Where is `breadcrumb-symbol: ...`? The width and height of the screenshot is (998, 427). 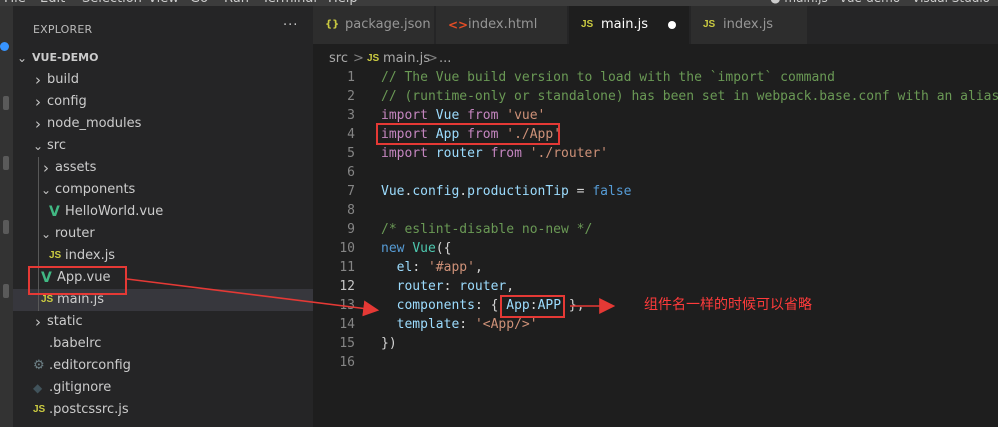 breadcrumb-symbol: ... is located at coordinates (445, 59).